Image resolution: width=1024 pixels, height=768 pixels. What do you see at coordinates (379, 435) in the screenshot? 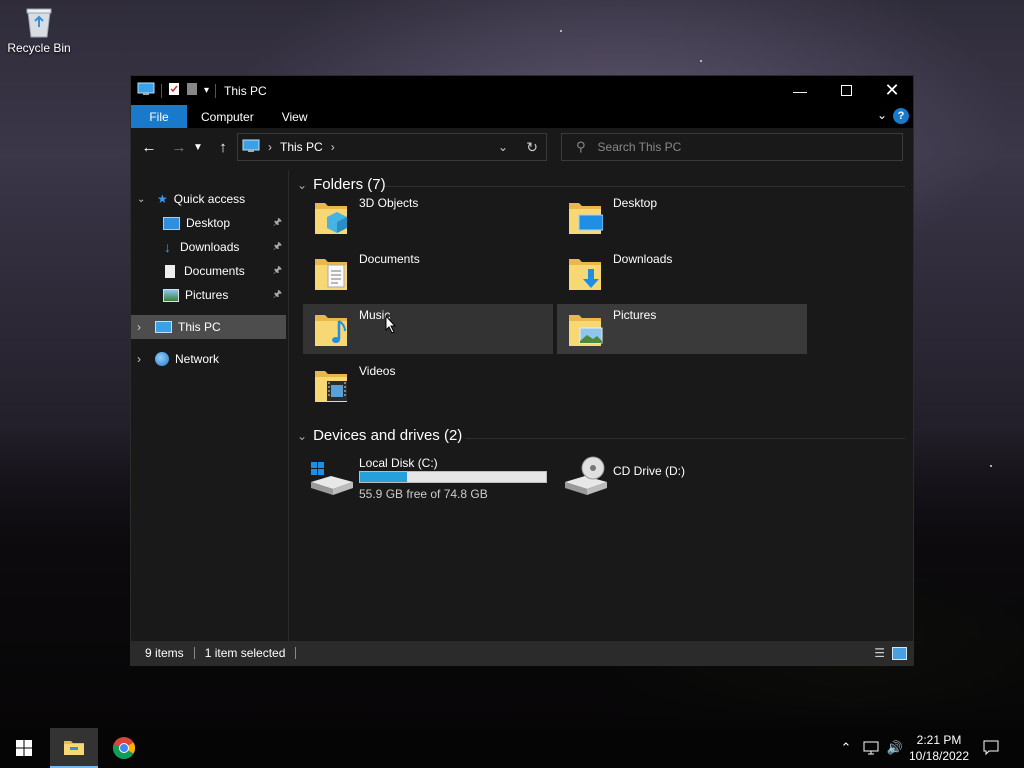
I see `devices-group-header: ⌄ Devices and drives (2)` at bounding box center [379, 435].